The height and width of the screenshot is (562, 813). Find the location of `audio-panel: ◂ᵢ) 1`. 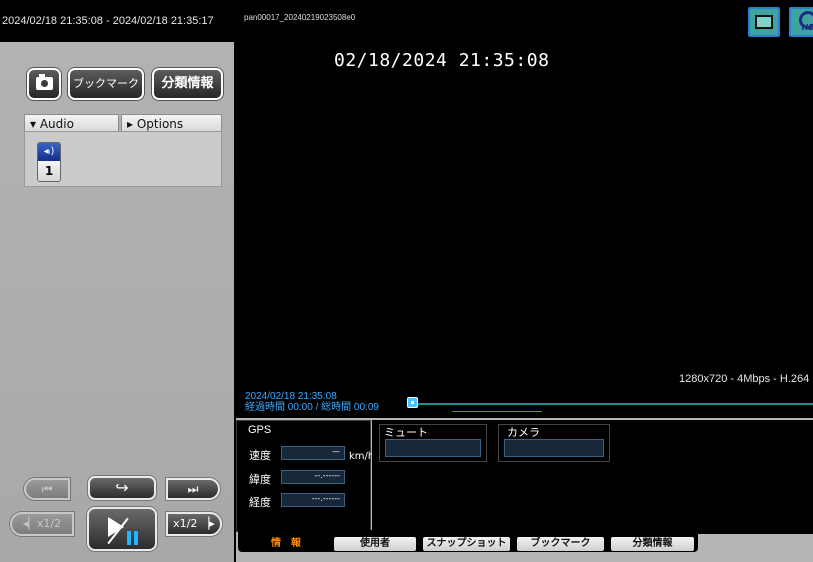

audio-panel: ◂ᵢ) 1 is located at coordinates (123, 159).